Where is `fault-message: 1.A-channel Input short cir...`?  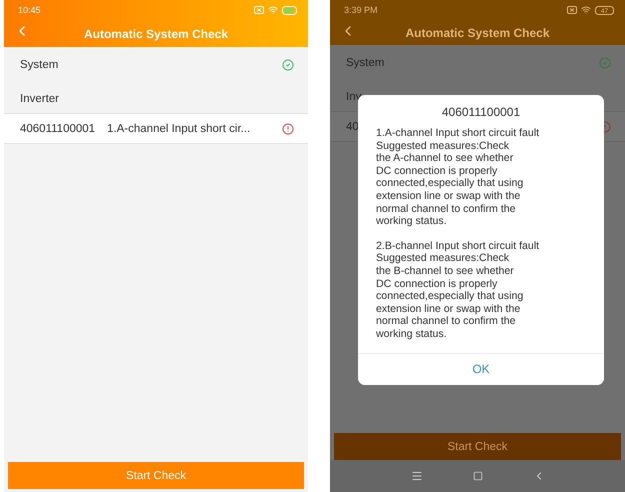 fault-message: 1.A-channel Input short cir... is located at coordinates (179, 128).